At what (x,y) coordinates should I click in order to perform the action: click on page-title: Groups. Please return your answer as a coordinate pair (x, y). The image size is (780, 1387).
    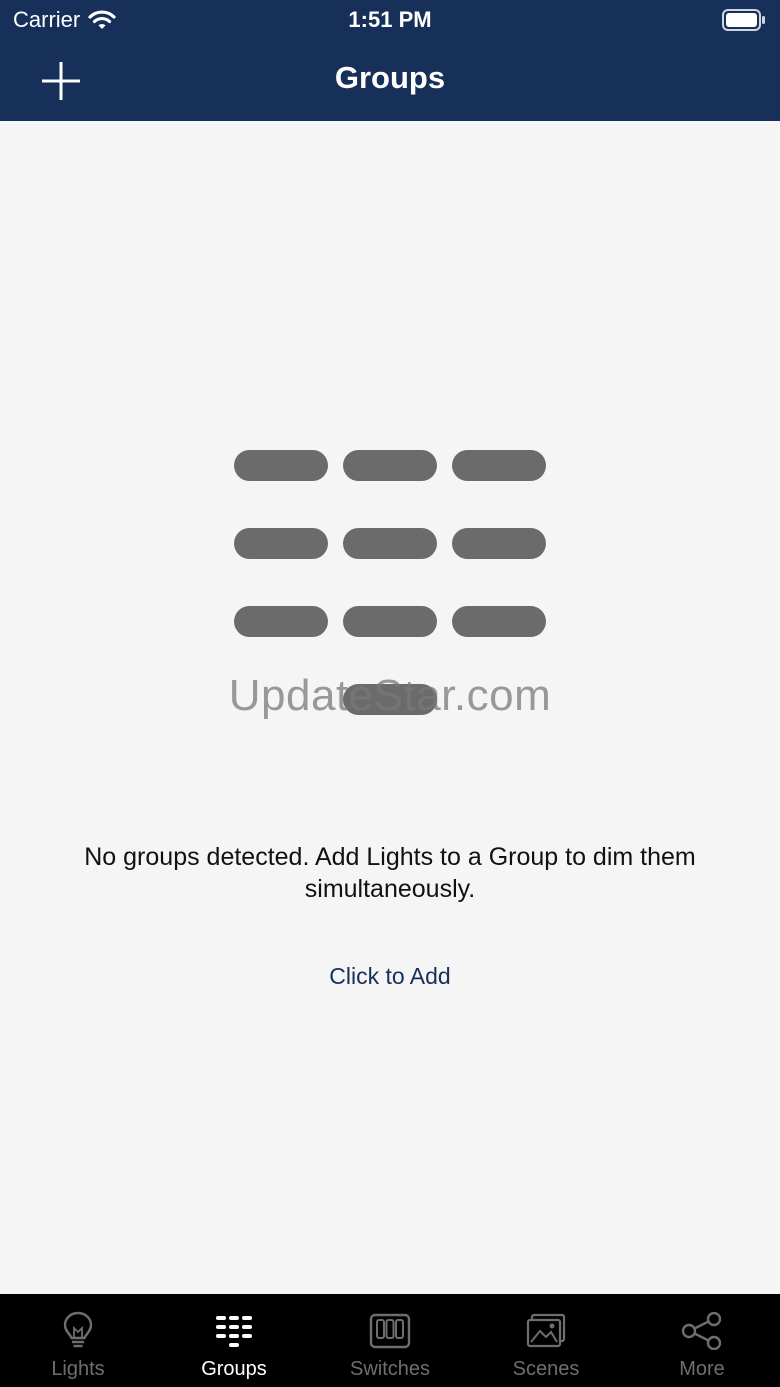
    Looking at the image, I should click on (390, 77).